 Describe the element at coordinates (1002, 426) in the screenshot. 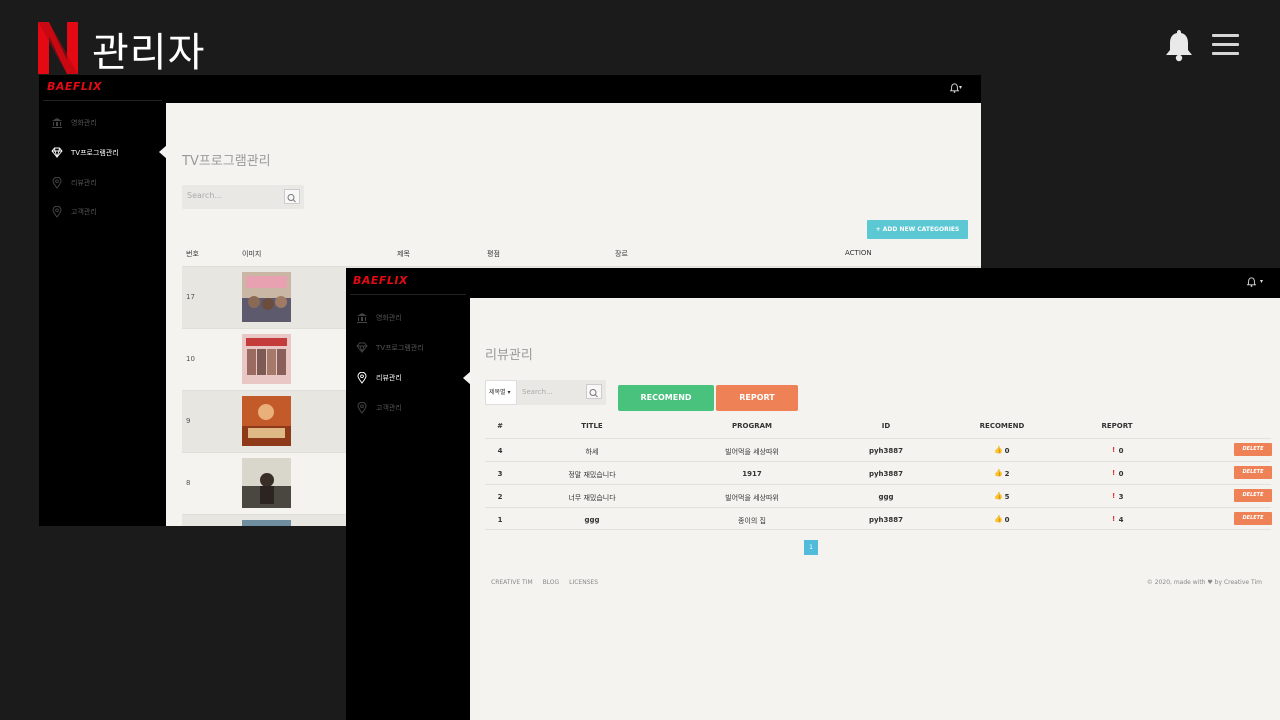

I see `column-header: RECOMEND` at that location.